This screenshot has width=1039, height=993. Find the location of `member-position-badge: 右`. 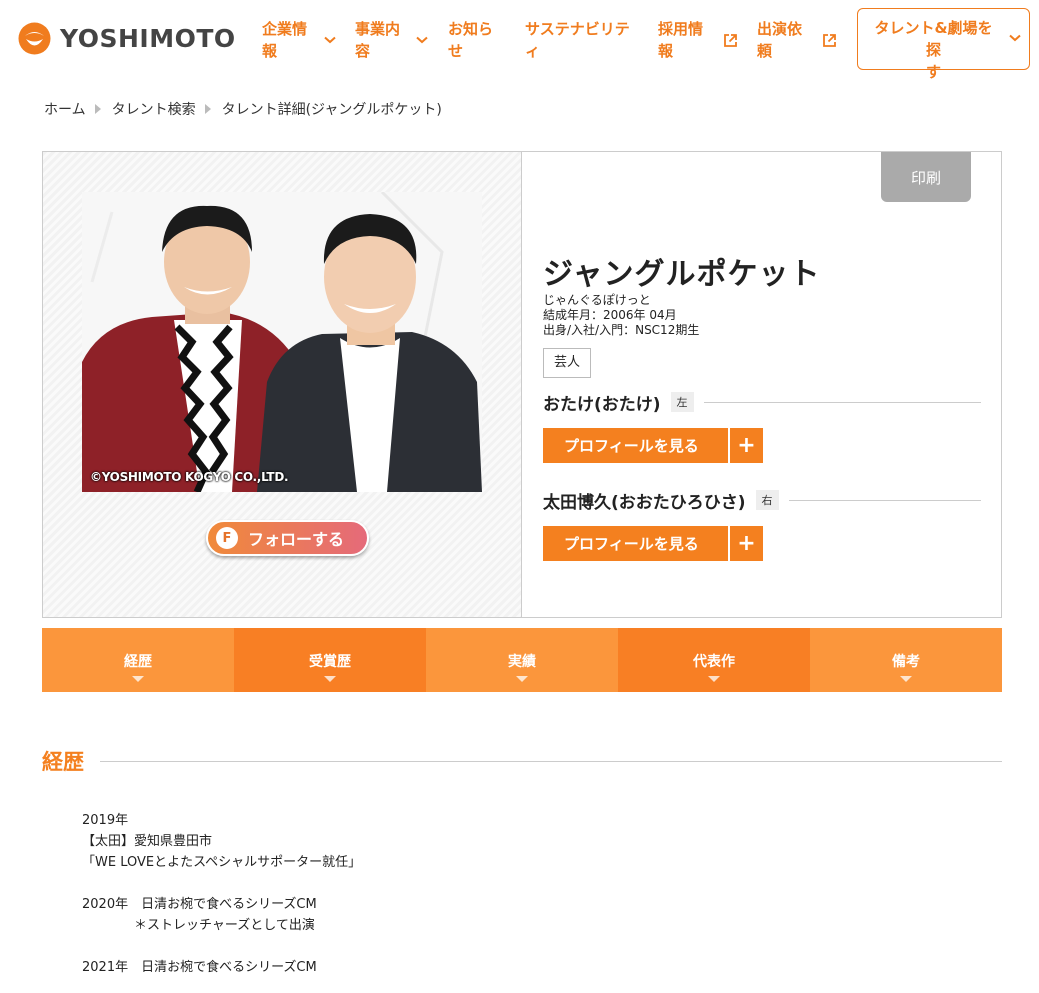

member-position-badge: 右 is located at coordinates (767, 500).